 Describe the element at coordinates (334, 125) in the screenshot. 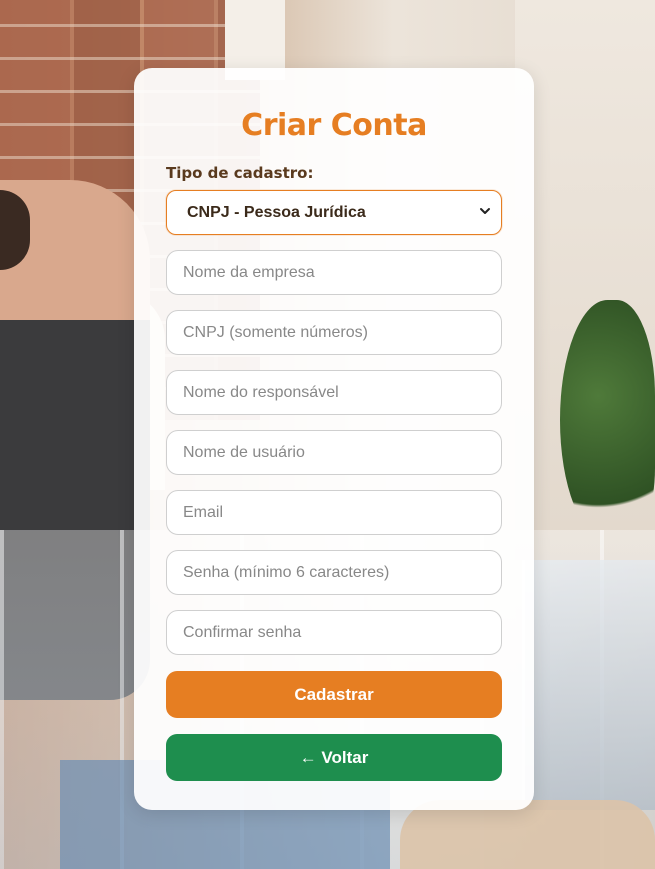

I see `page-title: Criar Conta` at that location.